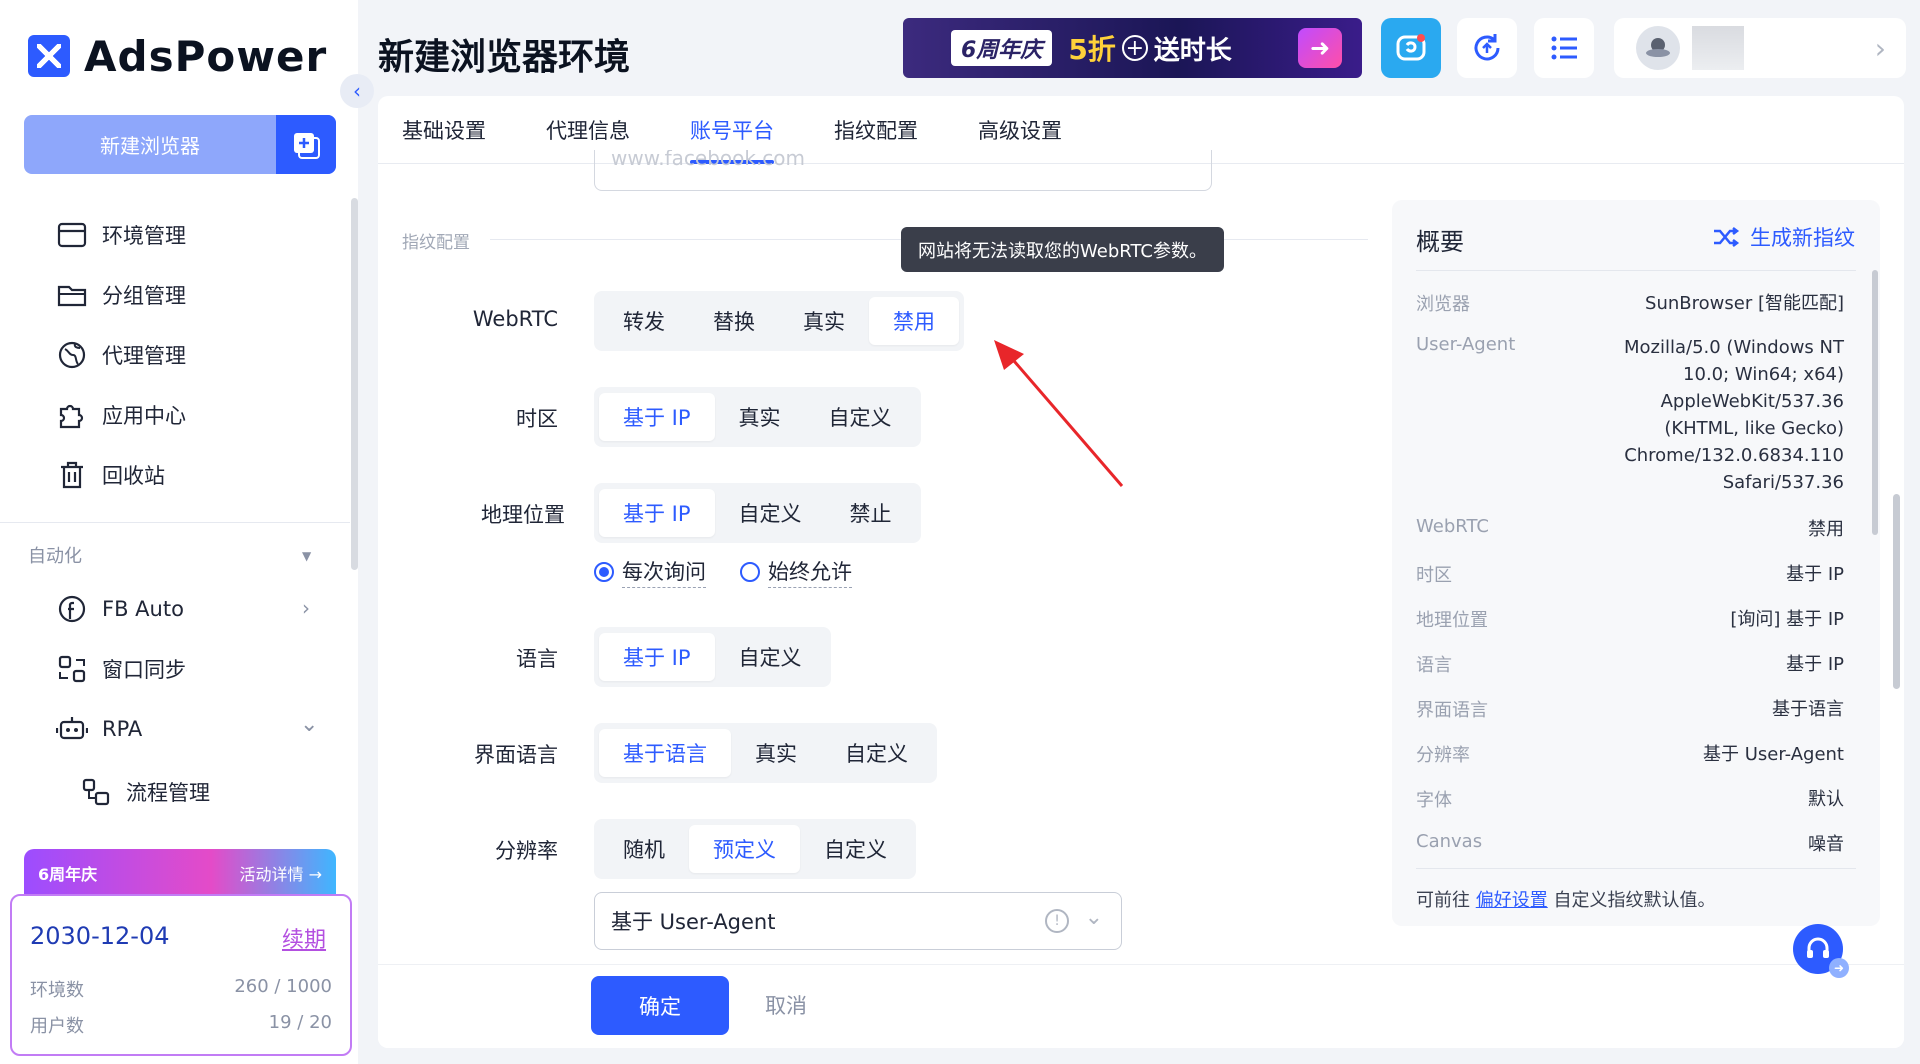  I want to click on app-logo: AdsPower, so click(198, 56).